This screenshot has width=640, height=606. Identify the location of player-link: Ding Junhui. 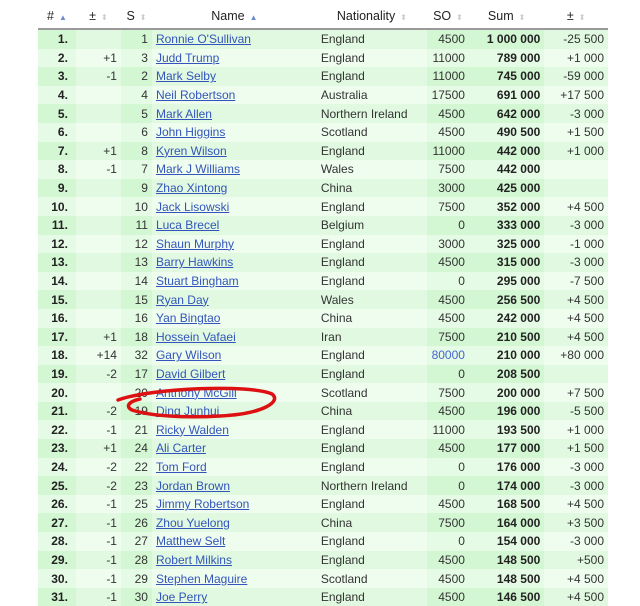
(187, 411).